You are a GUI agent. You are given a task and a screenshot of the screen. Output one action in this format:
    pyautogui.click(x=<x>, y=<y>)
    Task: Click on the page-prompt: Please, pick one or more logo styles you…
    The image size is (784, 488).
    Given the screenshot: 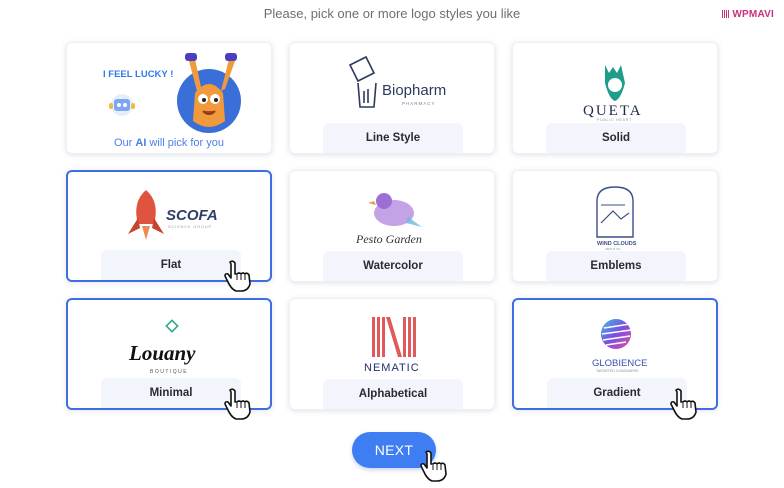 What is the action you would take?
    pyautogui.click(x=392, y=13)
    